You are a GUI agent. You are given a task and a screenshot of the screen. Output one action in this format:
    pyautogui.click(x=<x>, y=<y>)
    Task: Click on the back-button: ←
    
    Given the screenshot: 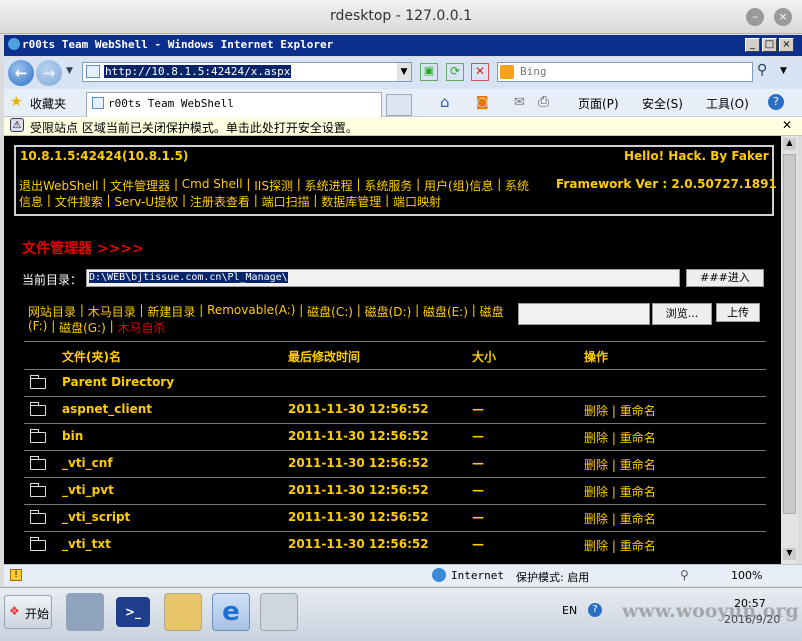 What is the action you would take?
    pyautogui.click(x=21, y=73)
    